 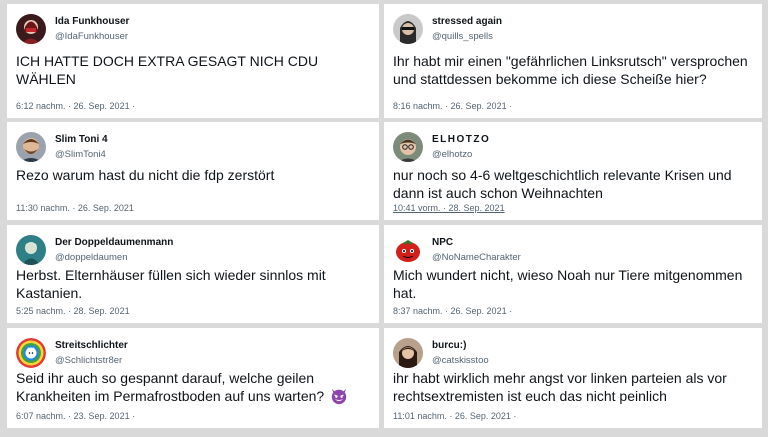 I want to click on tweet-timestamp: 11:01 nachm. · 26. Sep. 2021 ·, so click(x=454, y=416).